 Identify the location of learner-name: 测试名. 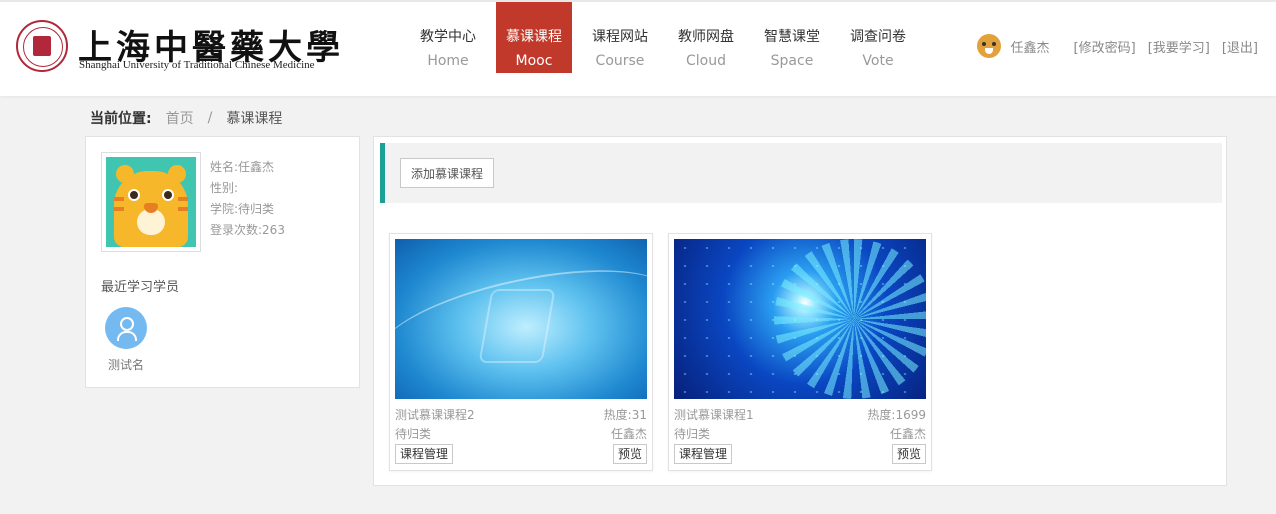
(125, 365).